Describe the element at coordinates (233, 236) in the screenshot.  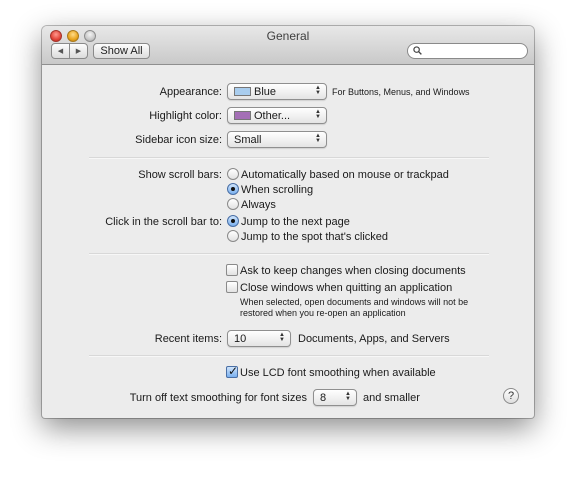
I see `jump-to-spot-radio` at that location.